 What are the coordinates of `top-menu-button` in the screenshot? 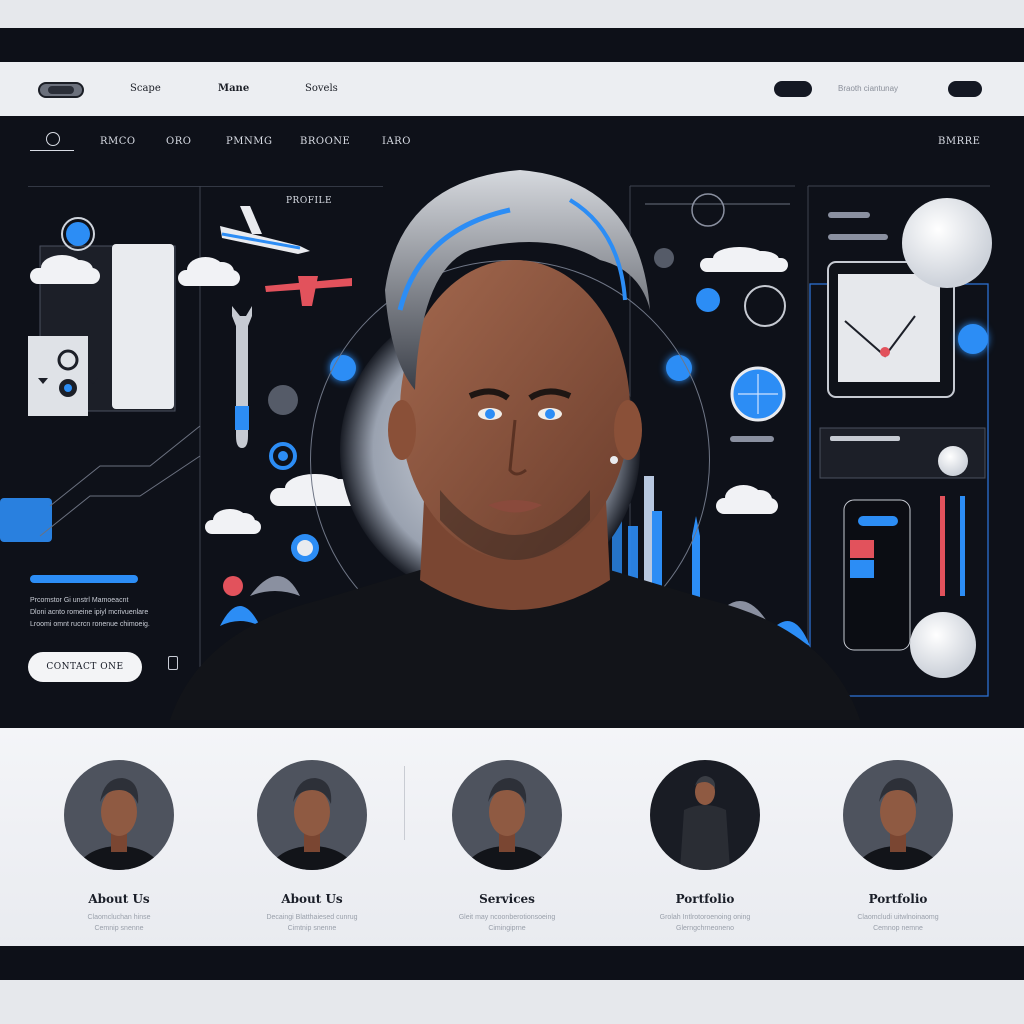 It's located at (965, 89).